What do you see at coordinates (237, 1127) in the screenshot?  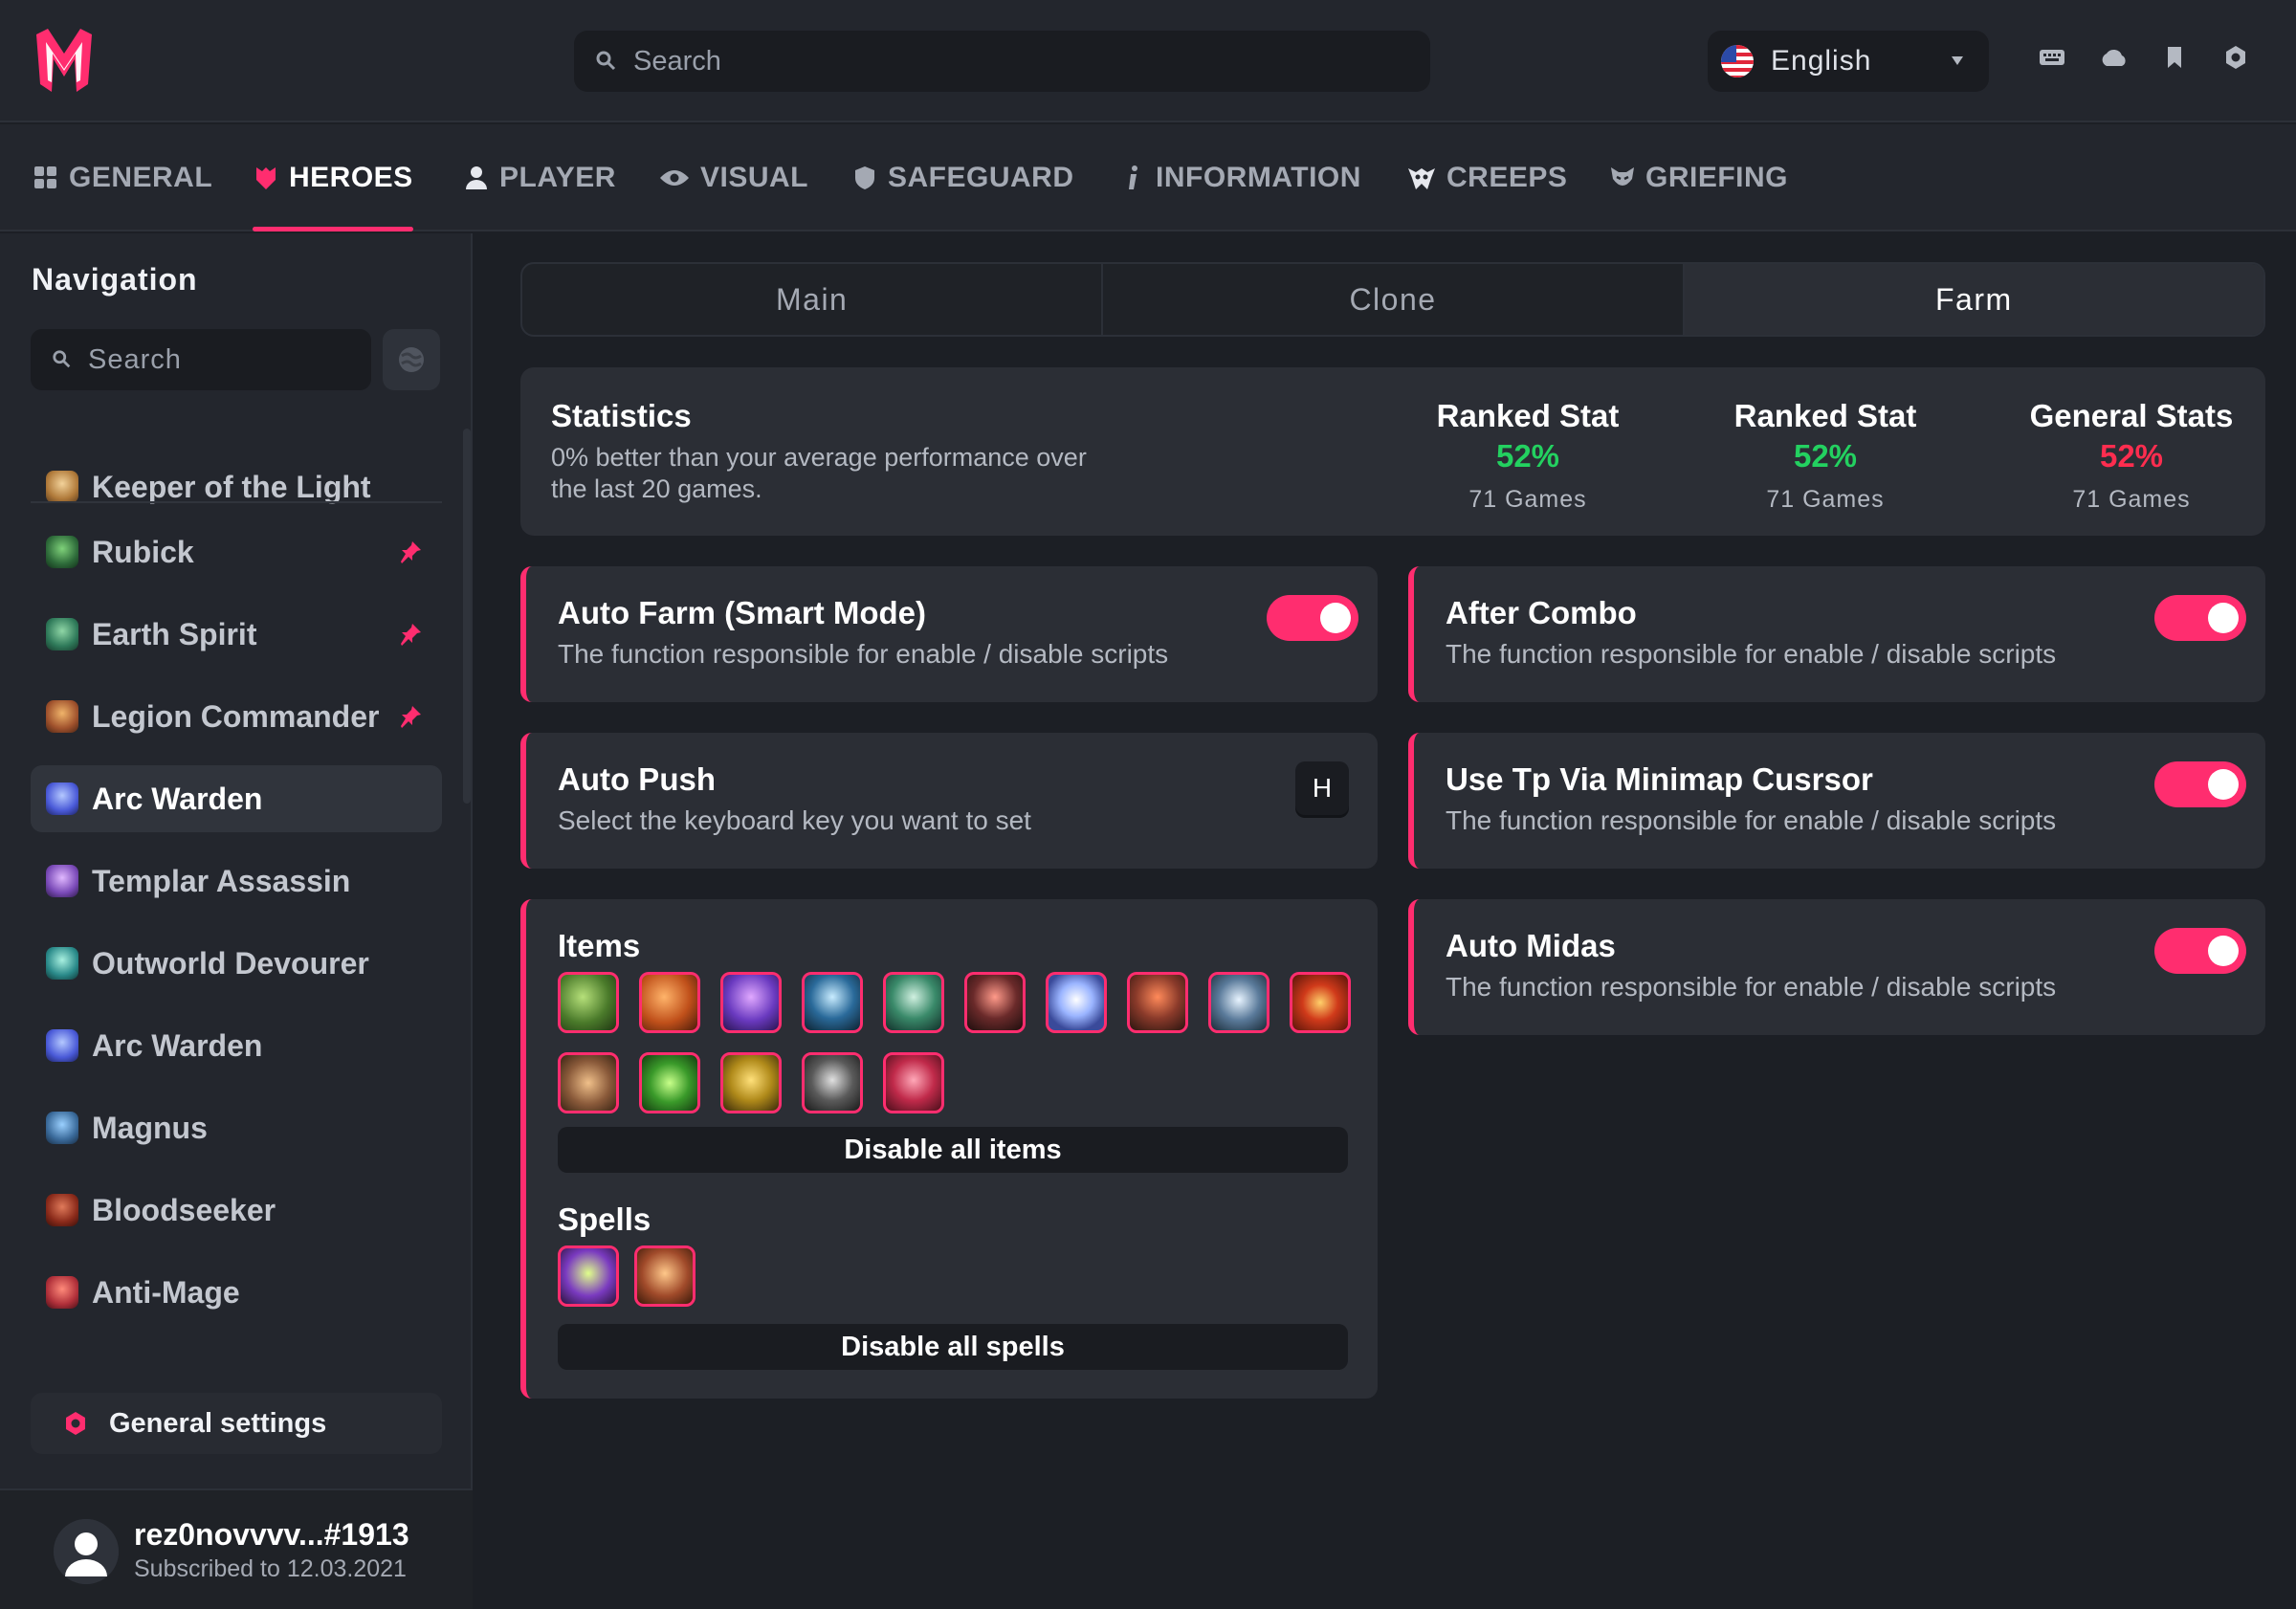 I see `hero-item-magnus: Magnus` at bounding box center [237, 1127].